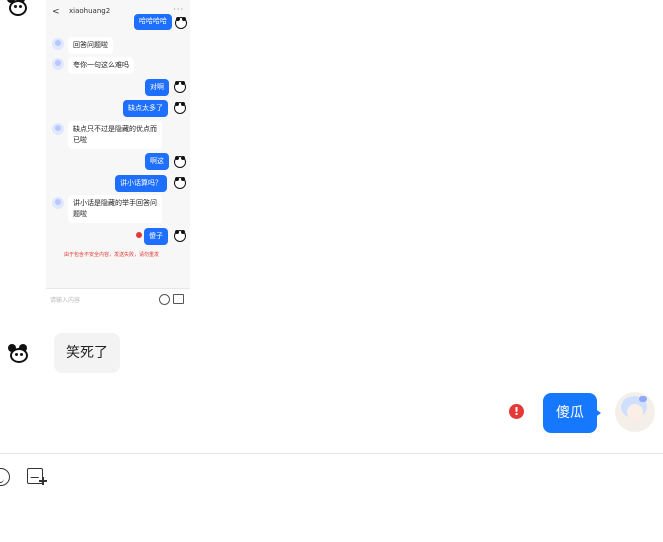 Image resolution: width=663 pixels, height=542 pixels. I want to click on screenshot-bubble-out: 哈哈哈哈, so click(153, 22).